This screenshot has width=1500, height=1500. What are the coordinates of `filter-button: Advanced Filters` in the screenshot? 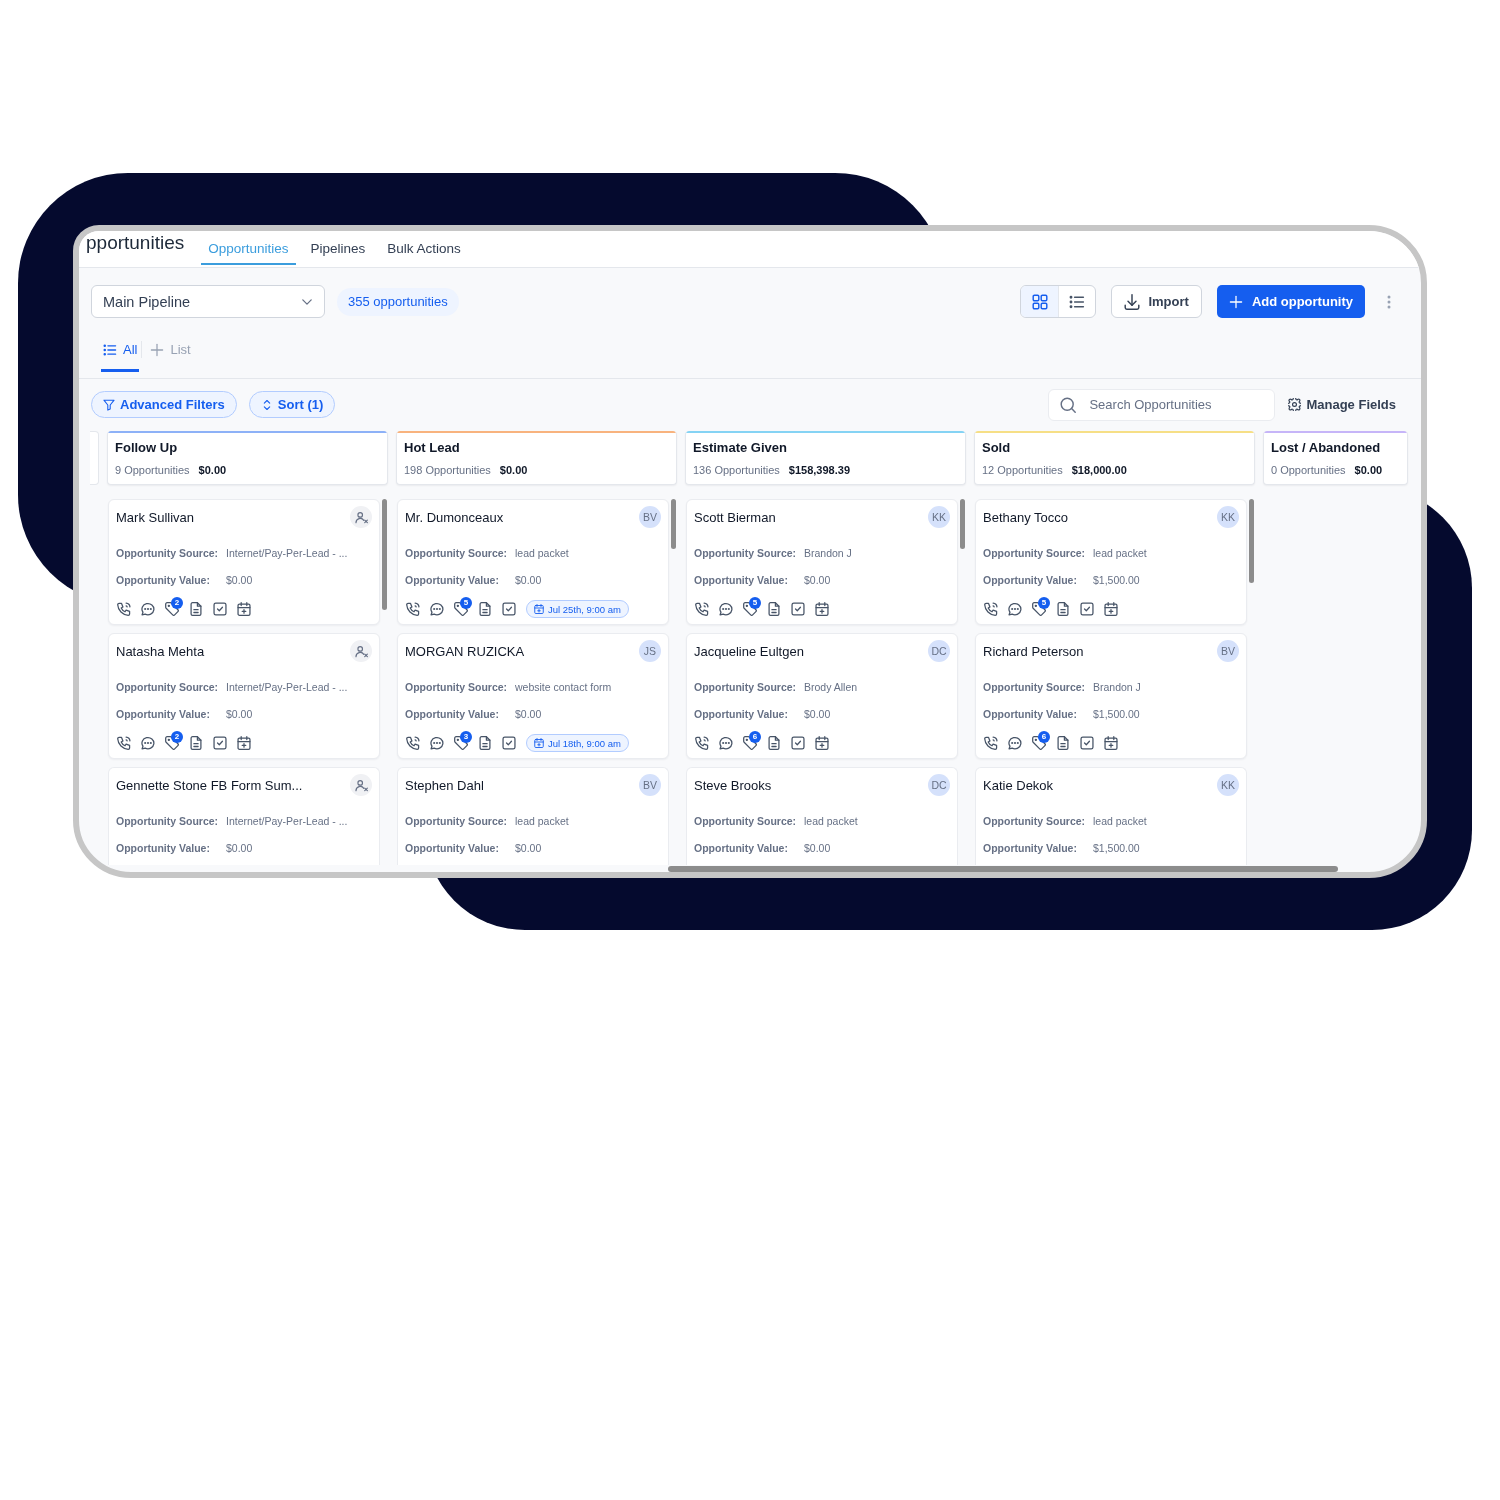 It's located at (164, 404).